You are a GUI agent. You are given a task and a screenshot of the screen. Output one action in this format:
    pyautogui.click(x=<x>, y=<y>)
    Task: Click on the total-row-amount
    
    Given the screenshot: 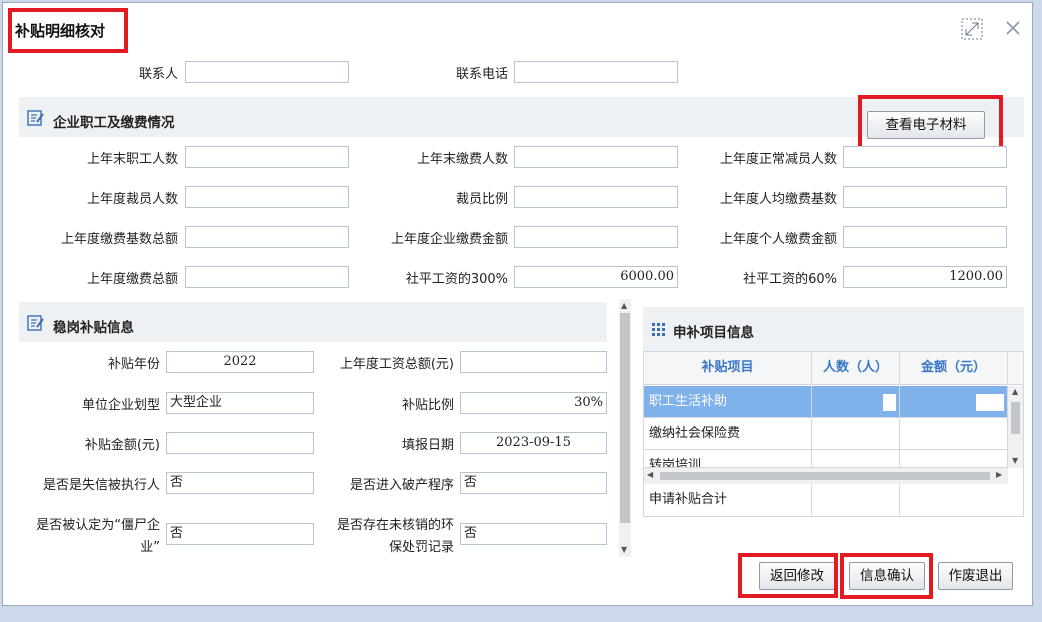 What is the action you would take?
    pyautogui.click(x=961, y=500)
    